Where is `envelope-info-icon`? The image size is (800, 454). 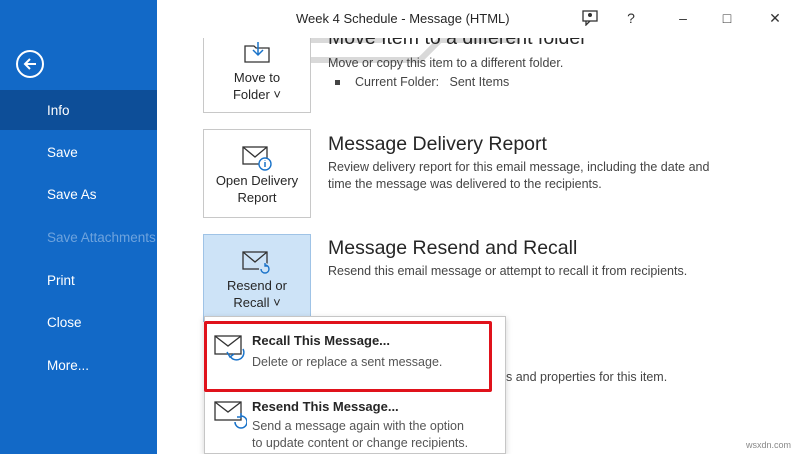 envelope-info-icon is located at coordinates (257, 158).